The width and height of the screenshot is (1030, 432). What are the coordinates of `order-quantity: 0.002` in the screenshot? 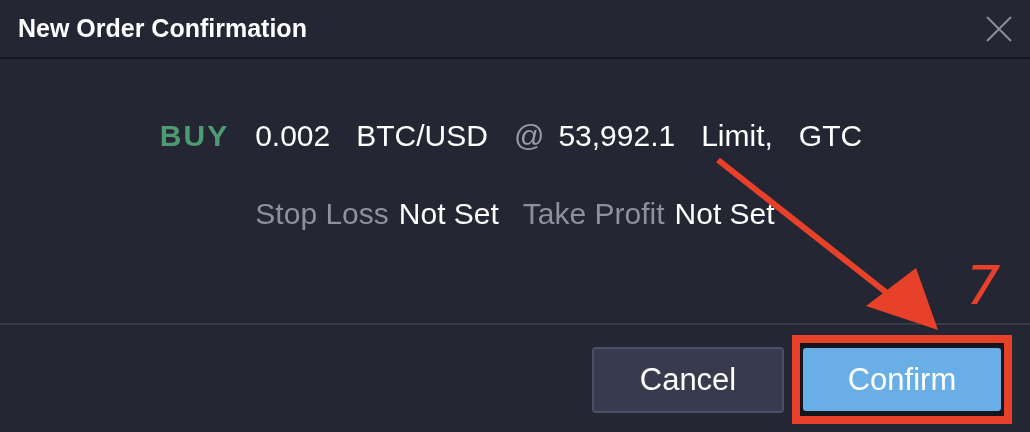 It's located at (293, 136).